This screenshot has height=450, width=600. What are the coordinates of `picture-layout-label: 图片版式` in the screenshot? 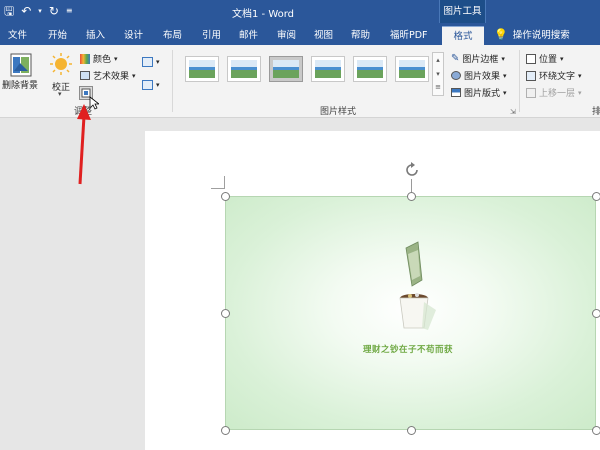 It's located at (482, 94).